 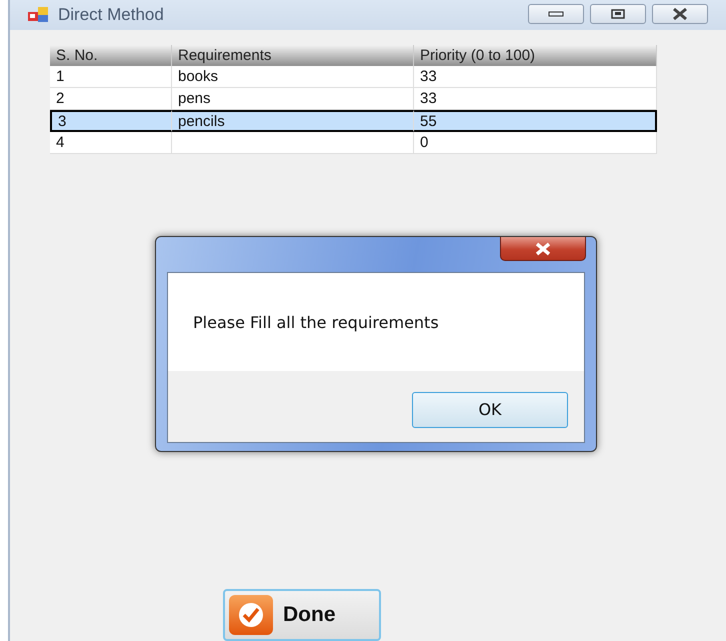 What do you see at coordinates (316, 322) in the screenshot?
I see `dialog-message: Please Fill all the requirements` at bounding box center [316, 322].